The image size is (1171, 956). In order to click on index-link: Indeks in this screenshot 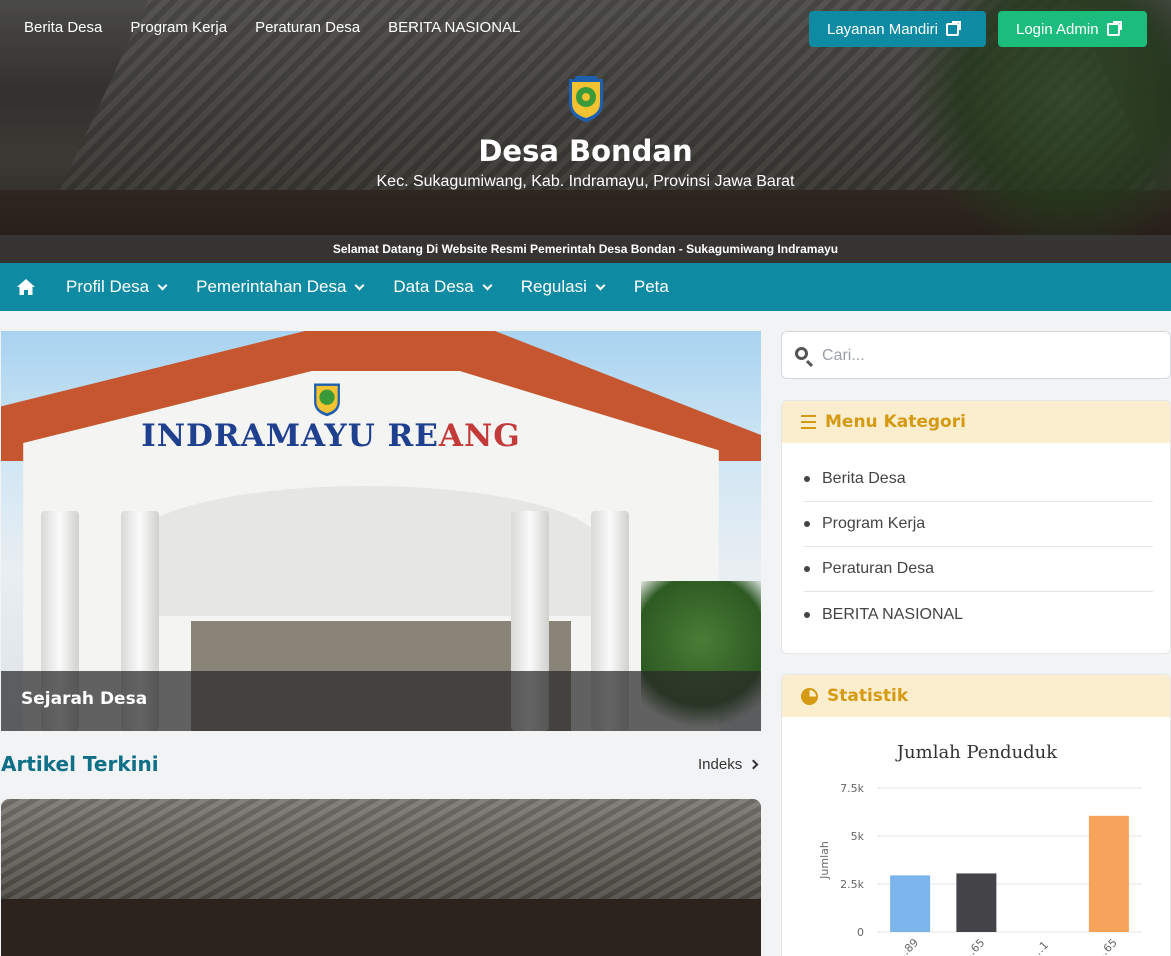, I will do `click(728, 764)`.